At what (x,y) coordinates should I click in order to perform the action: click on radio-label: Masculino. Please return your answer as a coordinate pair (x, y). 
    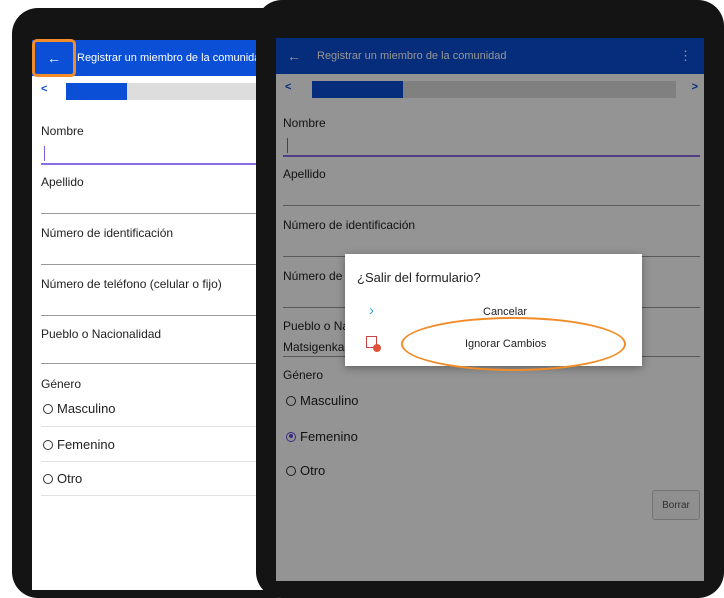
    Looking at the image, I should click on (86, 408).